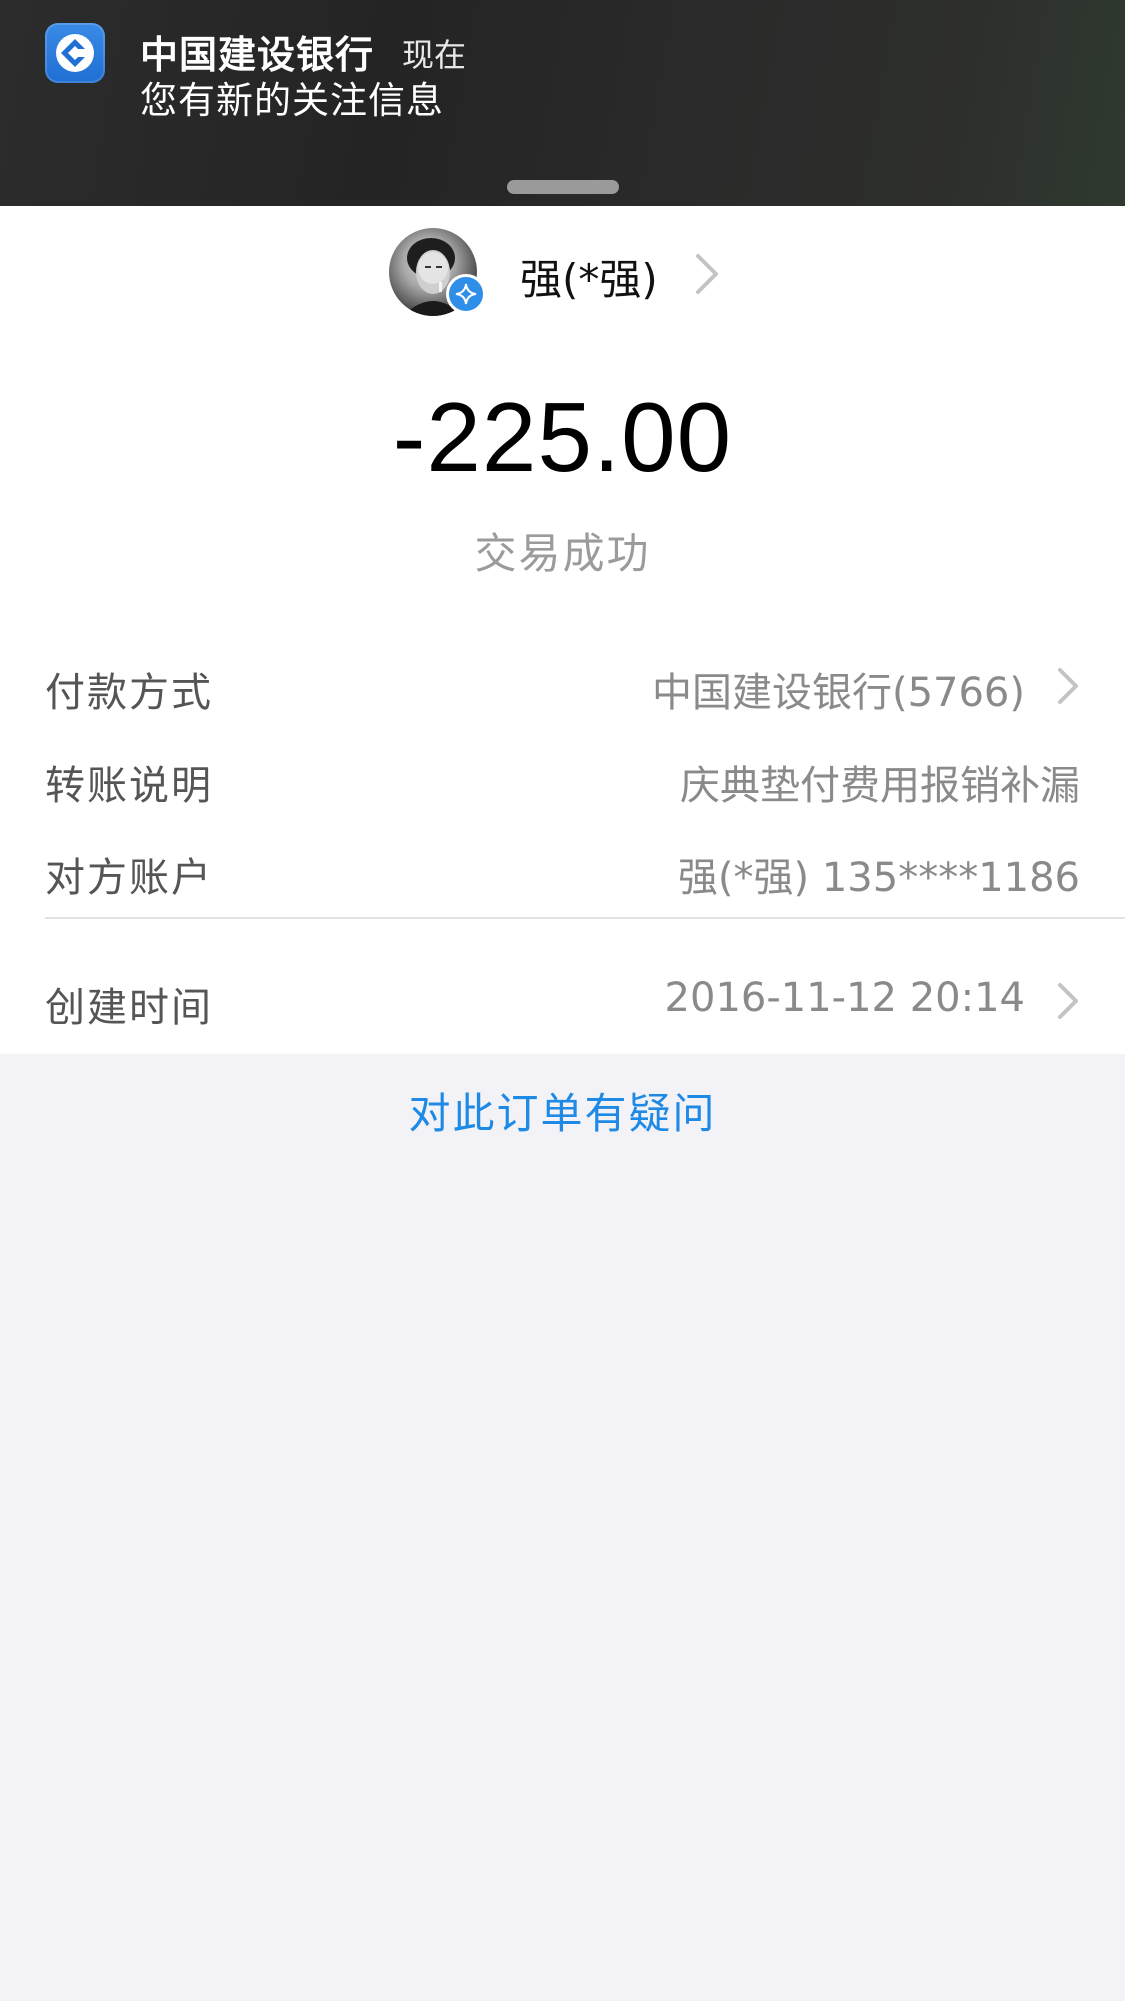  What do you see at coordinates (562, 103) in the screenshot?
I see `notification-banner: 中国建设银行 现在 您有新的关注信息` at bounding box center [562, 103].